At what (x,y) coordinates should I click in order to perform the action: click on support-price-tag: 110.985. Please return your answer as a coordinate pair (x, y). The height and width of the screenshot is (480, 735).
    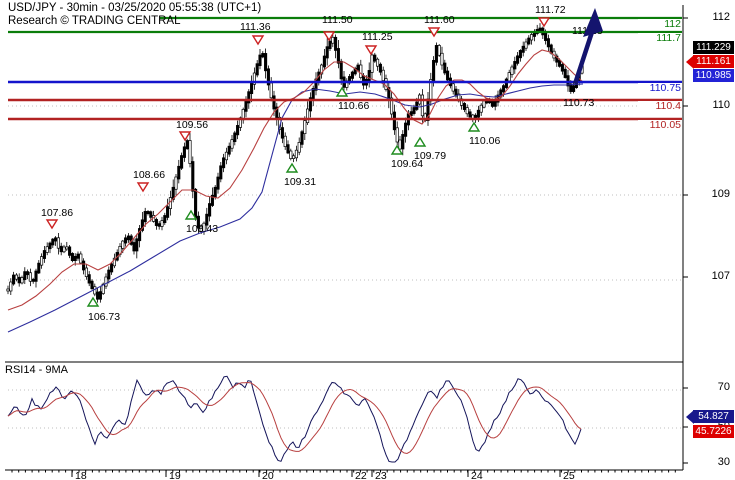
    Looking at the image, I should click on (713, 75).